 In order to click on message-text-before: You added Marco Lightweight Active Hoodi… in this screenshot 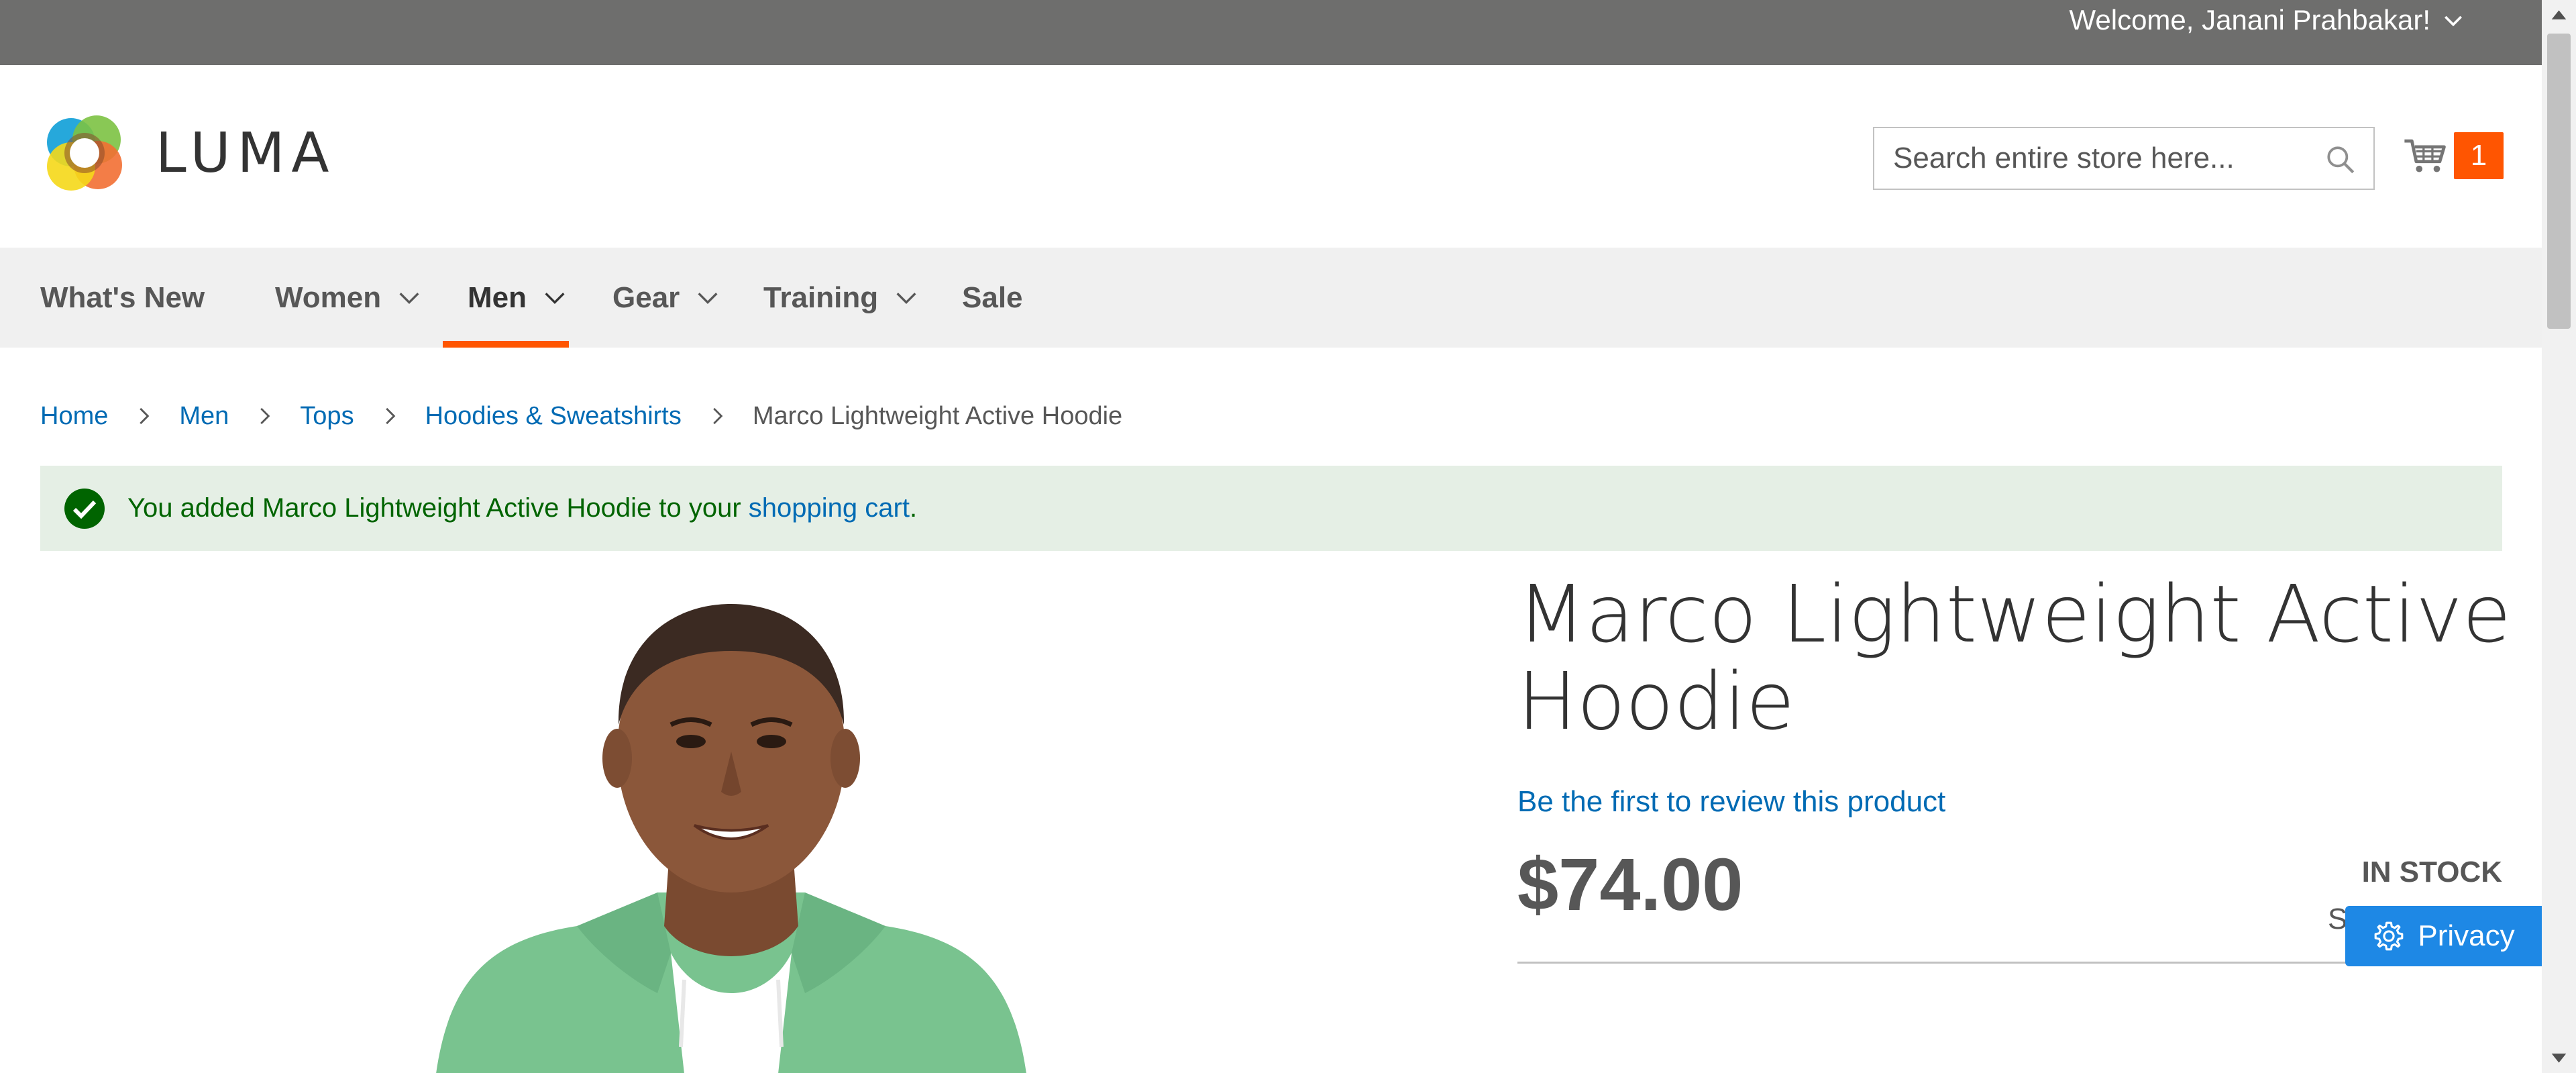, I will do `click(438, 508)`.